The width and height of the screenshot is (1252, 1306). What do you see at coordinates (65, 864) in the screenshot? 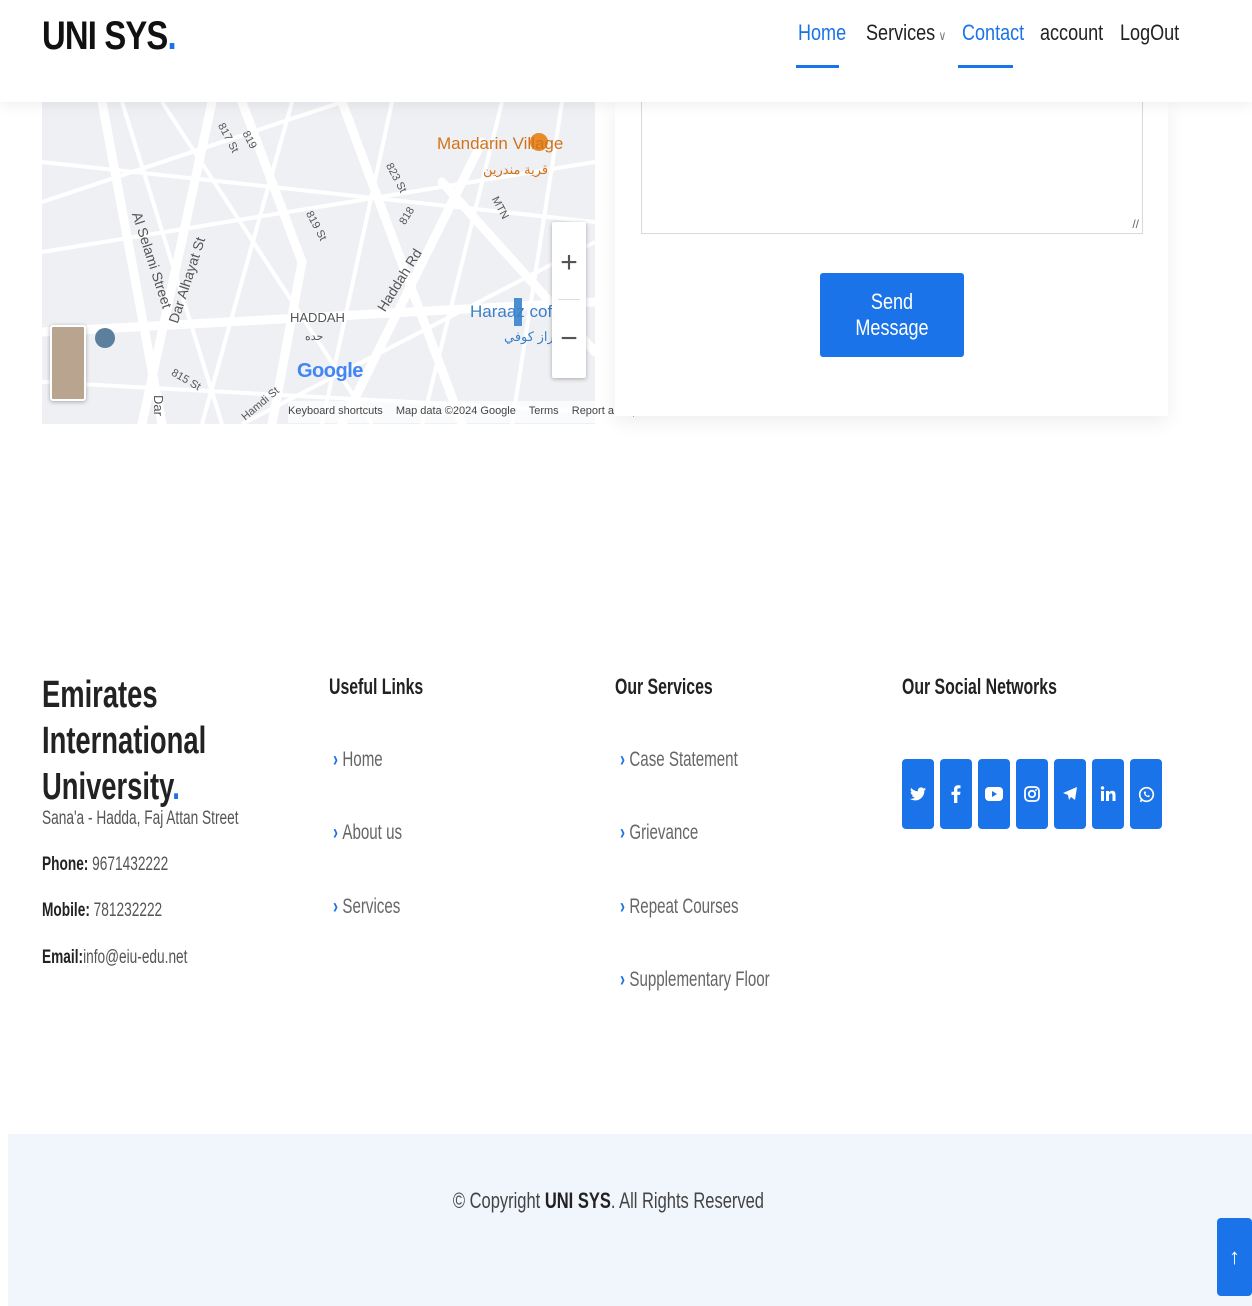
I see `phone-label: Phone:` at bounding box center [65, 864].